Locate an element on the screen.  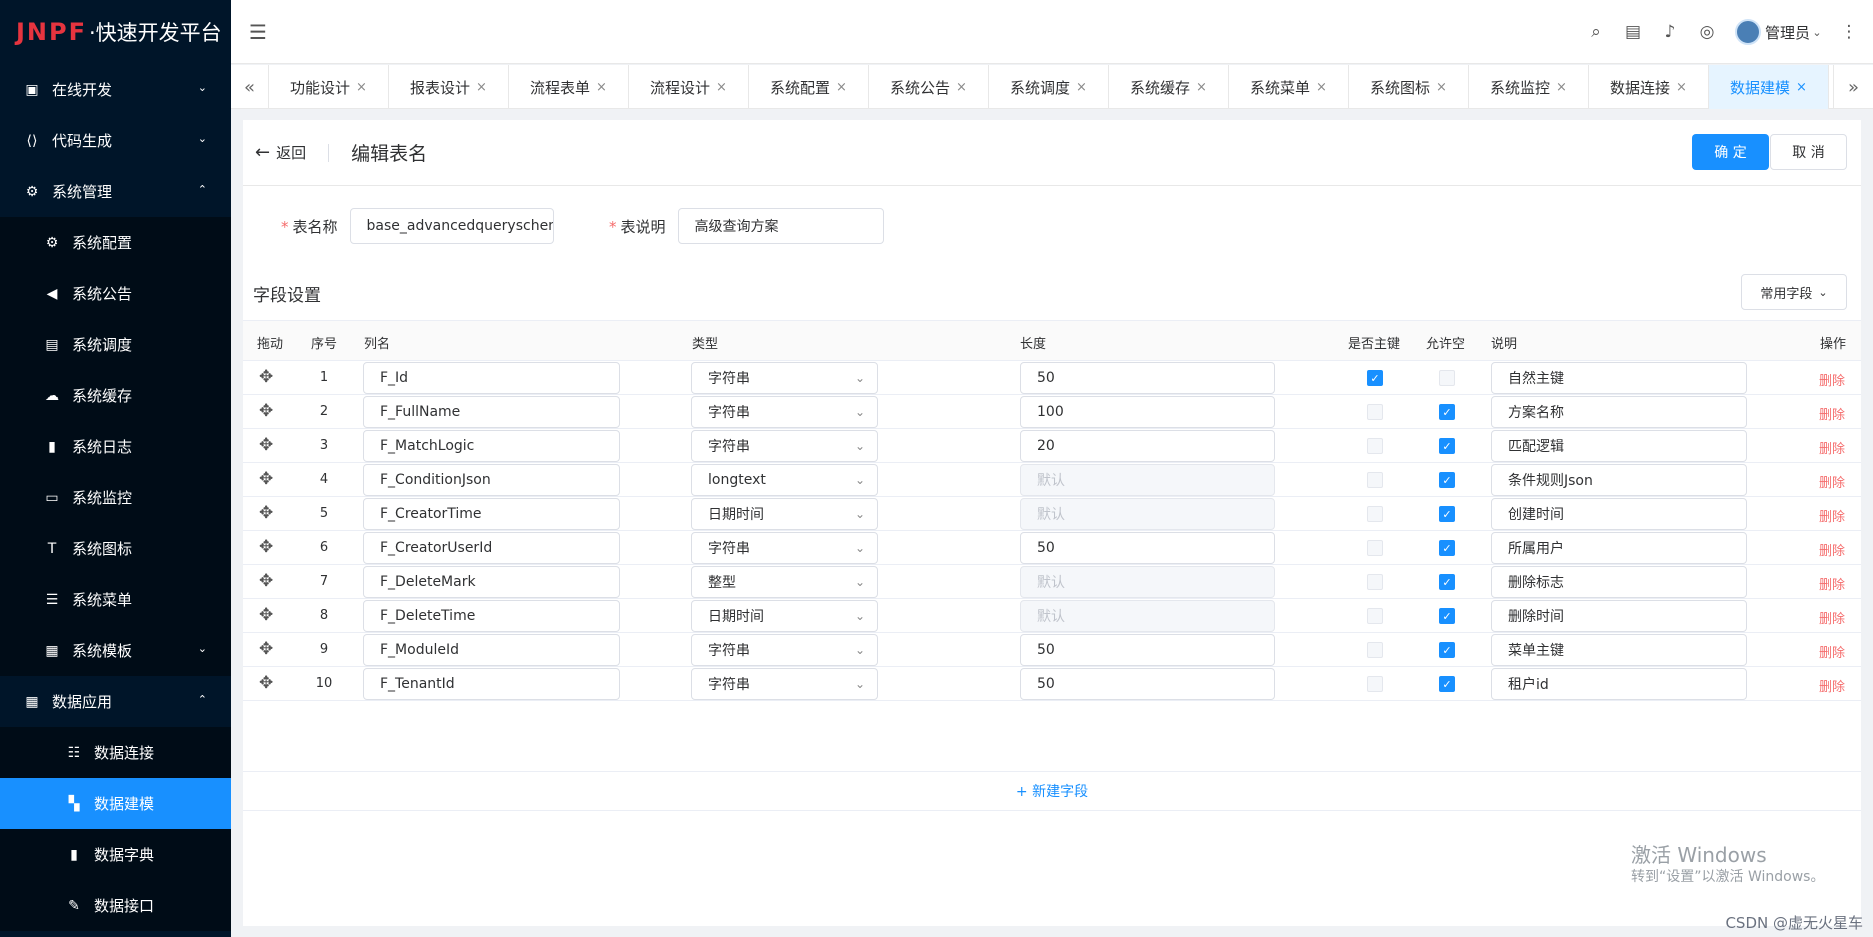
search-icon: ⌕ is located at coordinates (1596, 32).